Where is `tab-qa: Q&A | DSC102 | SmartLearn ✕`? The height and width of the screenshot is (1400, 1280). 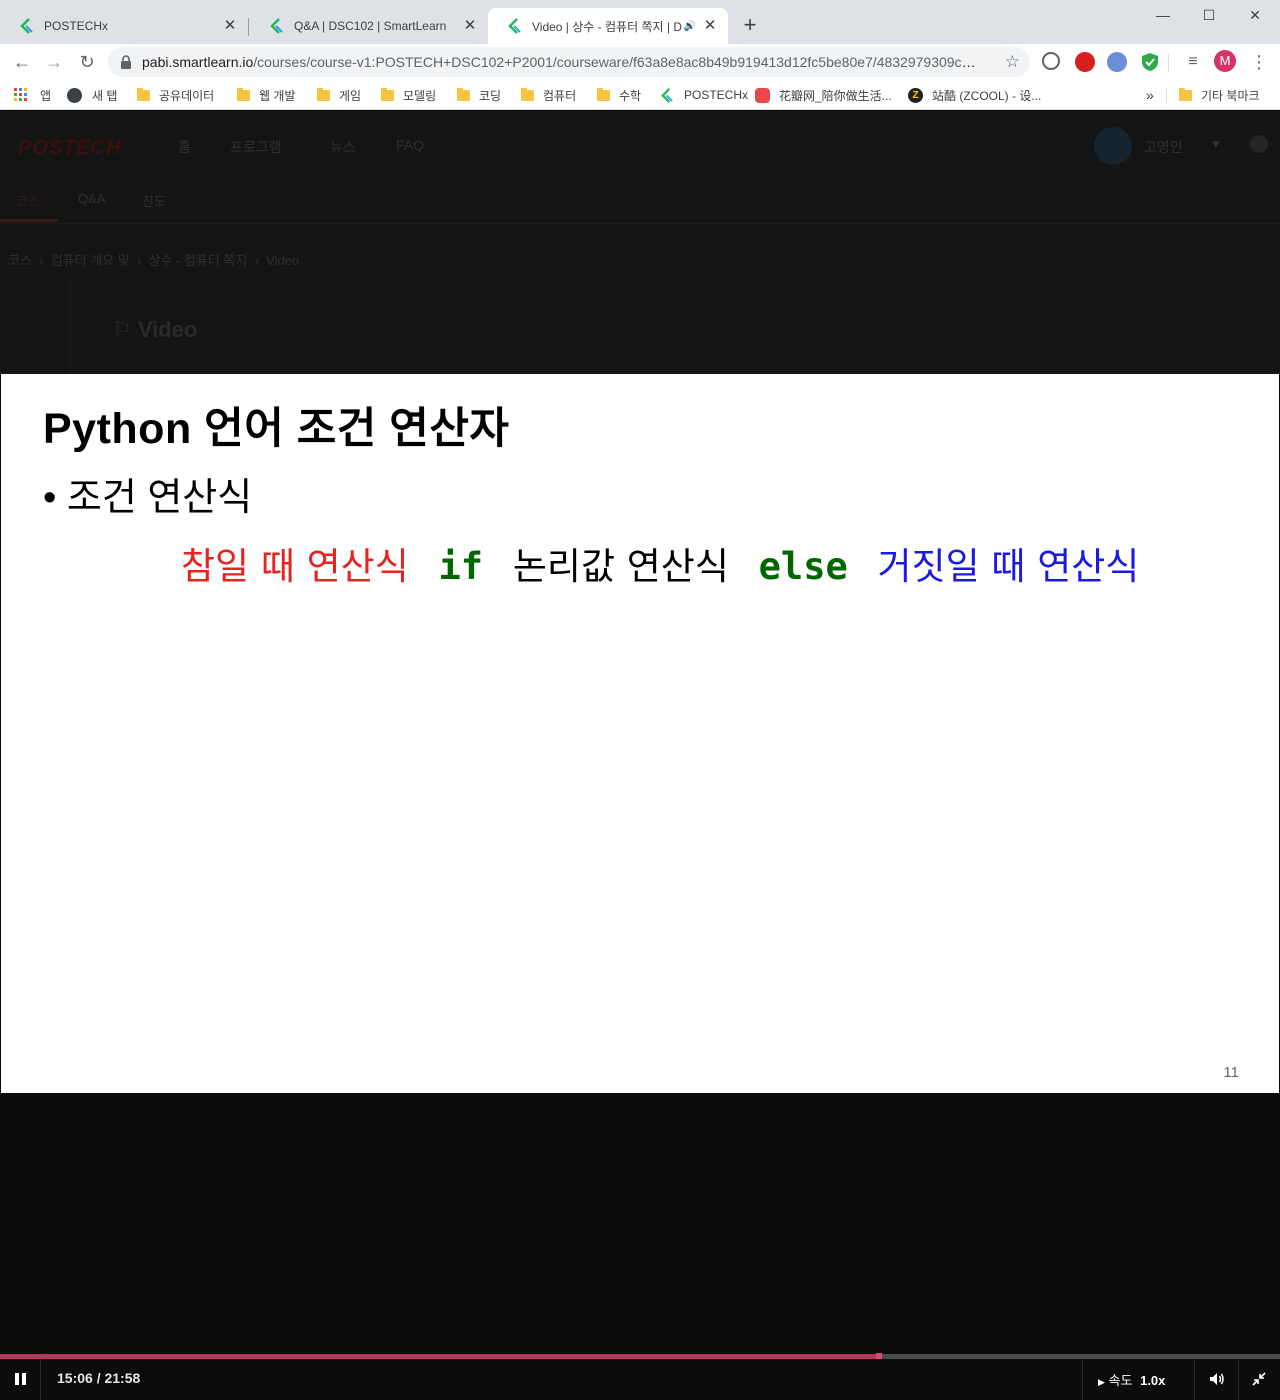
tab-qa: Q&A | DSC102 | SmartLearn ✕ is located at coordinates (369, 26).